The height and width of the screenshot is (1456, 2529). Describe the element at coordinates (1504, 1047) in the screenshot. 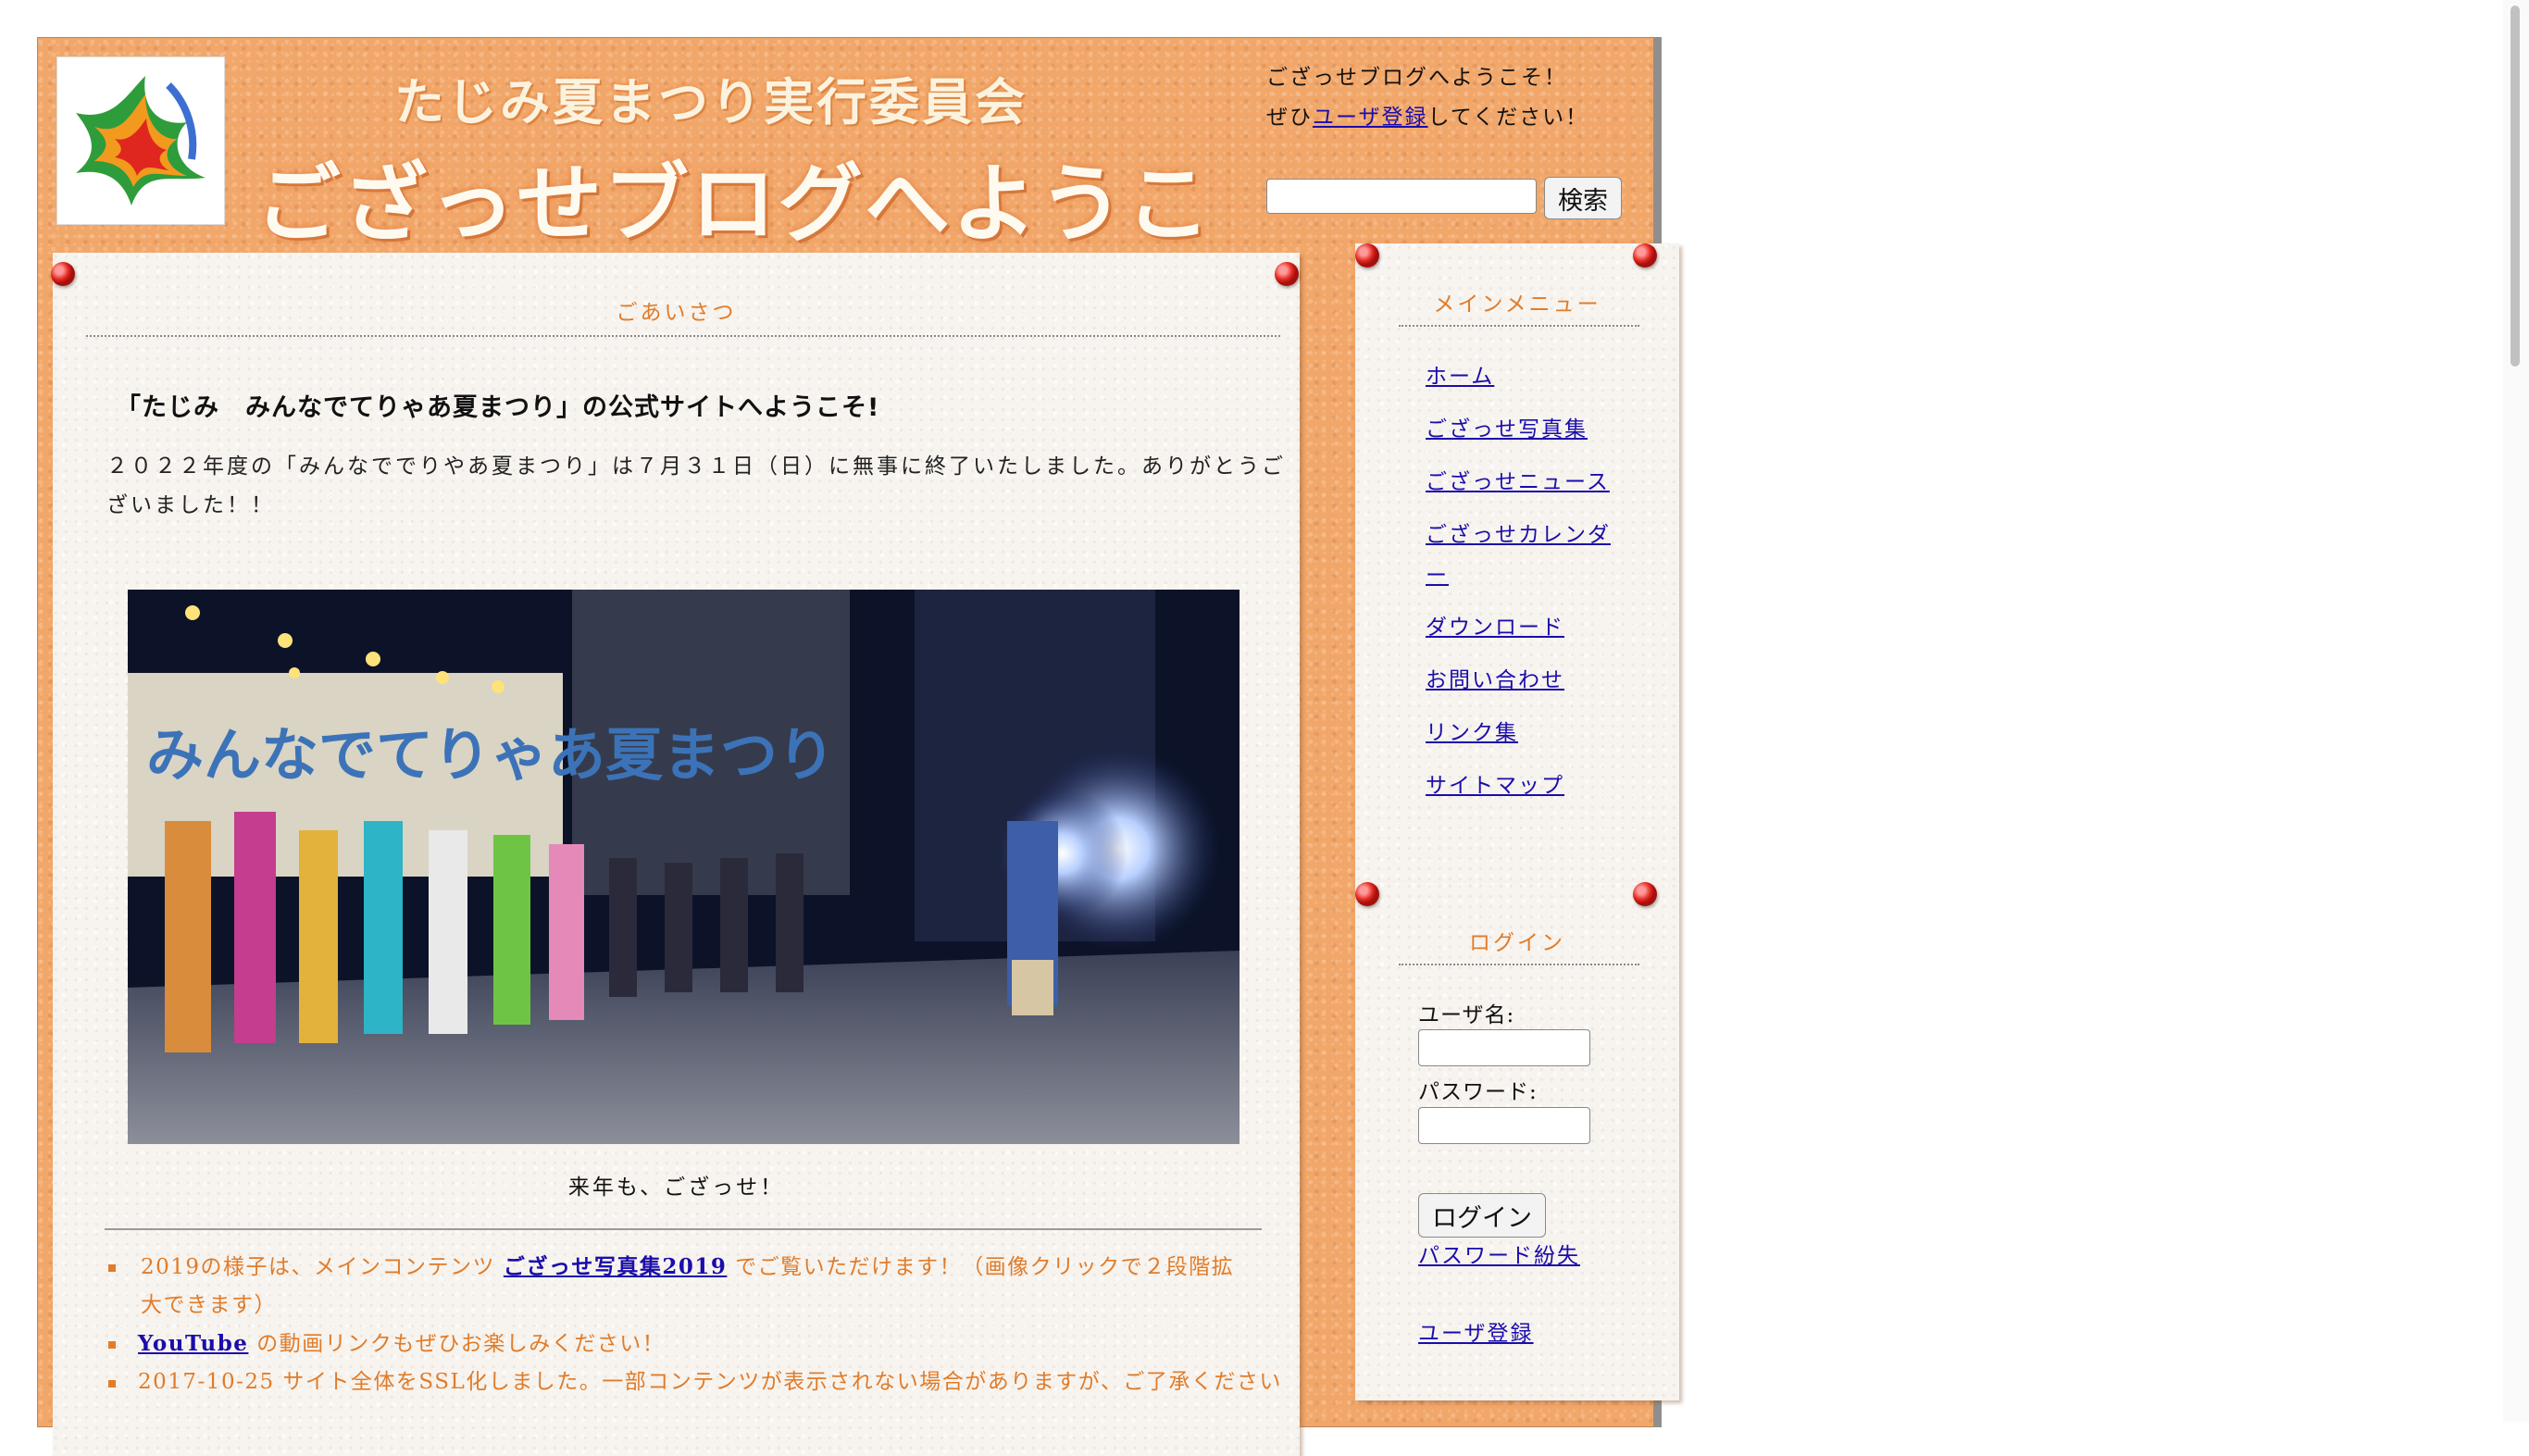

I see `username-input` at that location.